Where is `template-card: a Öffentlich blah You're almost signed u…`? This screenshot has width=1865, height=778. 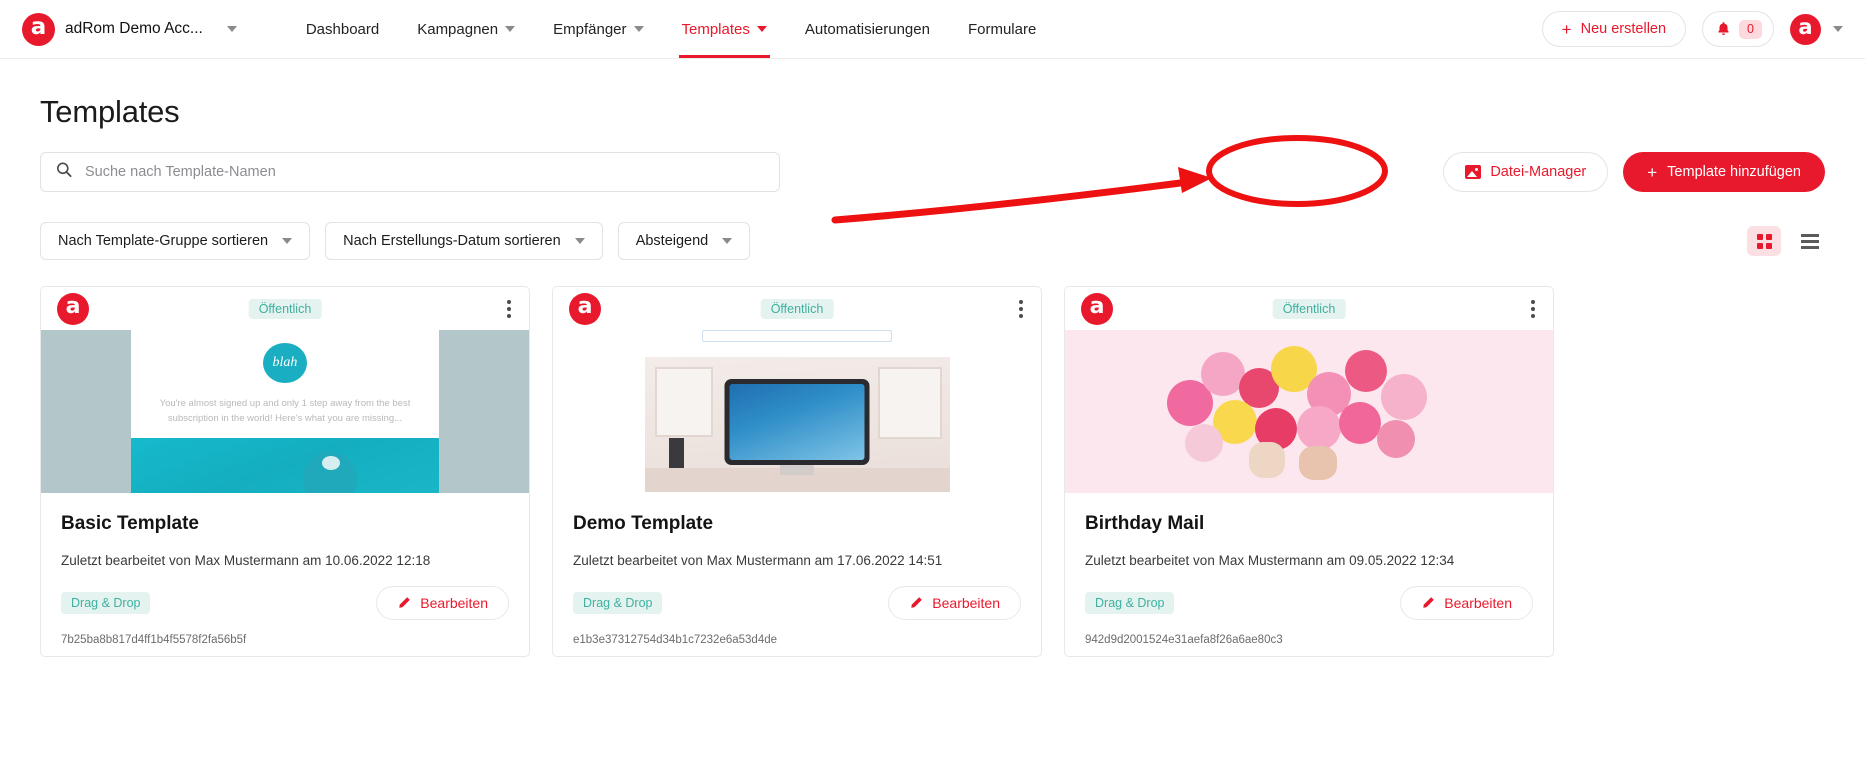
template-card: a Öffentlich blah You're almost signed u… is located at coordinates (285, 471).